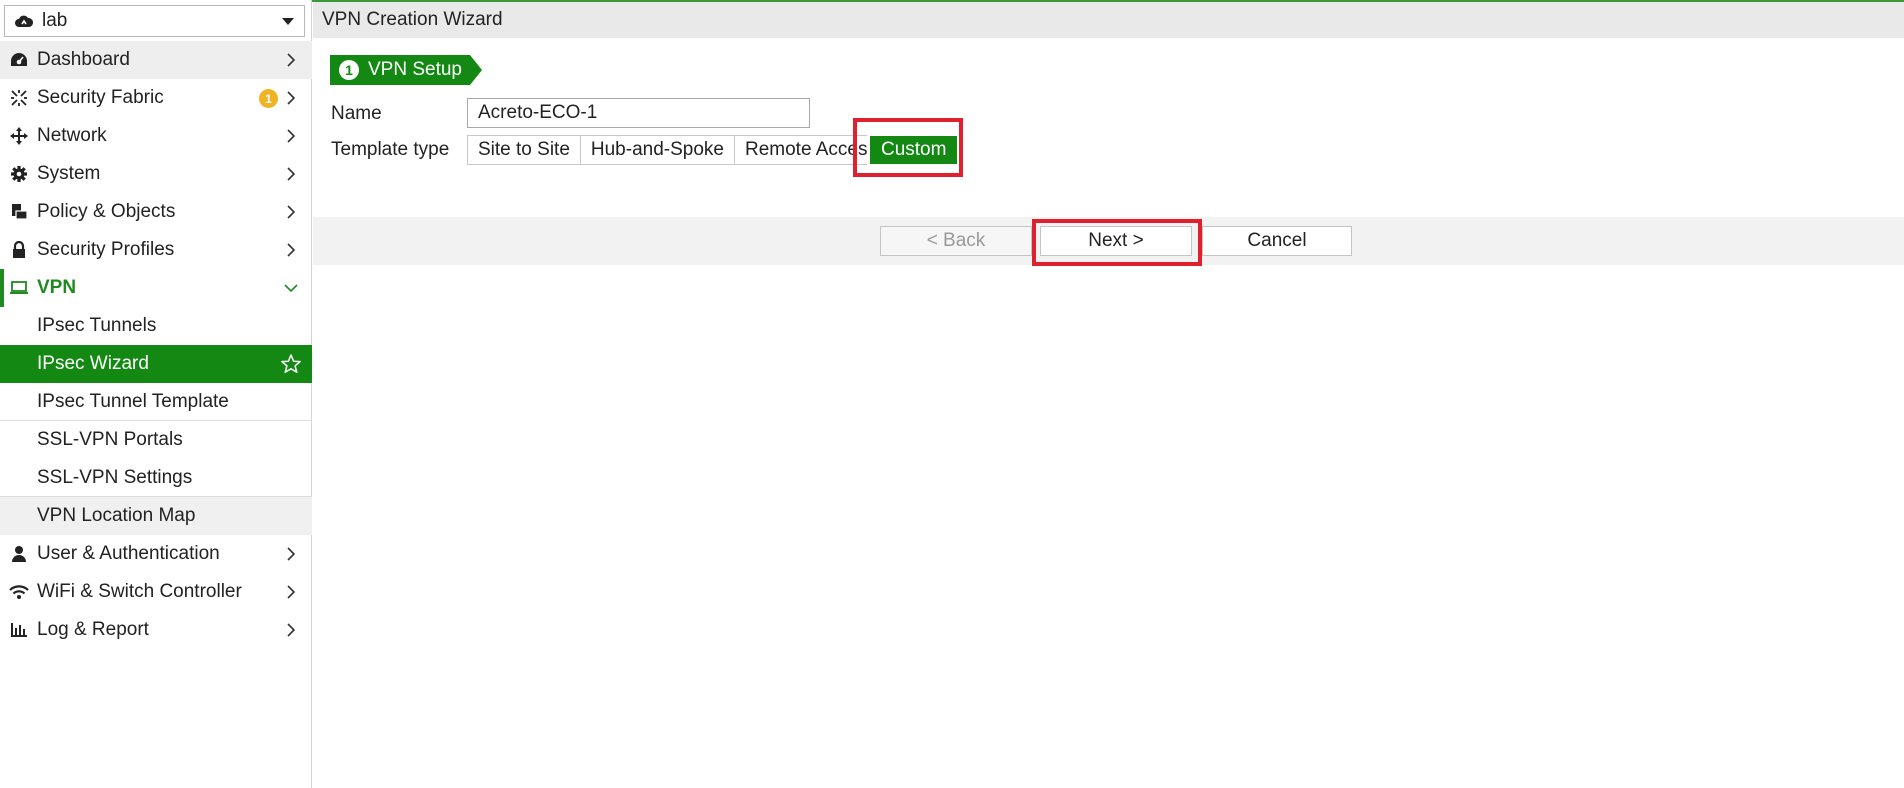 The width and height of the screenshot is (1904, 788). I want to click on template-option-custom: Custom, so click(913, 150).